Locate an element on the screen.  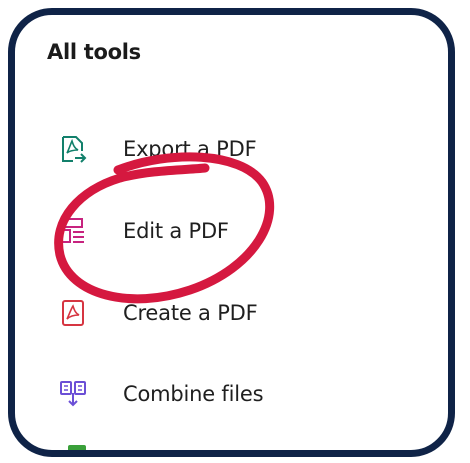
tool-combine-files: Combine files is located at coordinates (161, 394).